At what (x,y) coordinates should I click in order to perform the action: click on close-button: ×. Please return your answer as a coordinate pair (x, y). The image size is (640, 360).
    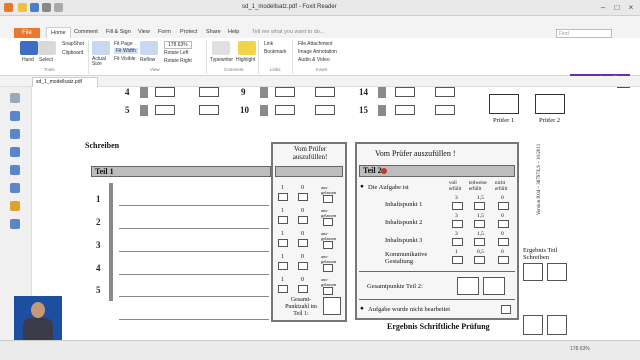
    Looking at the image, I should click on (631, 7).